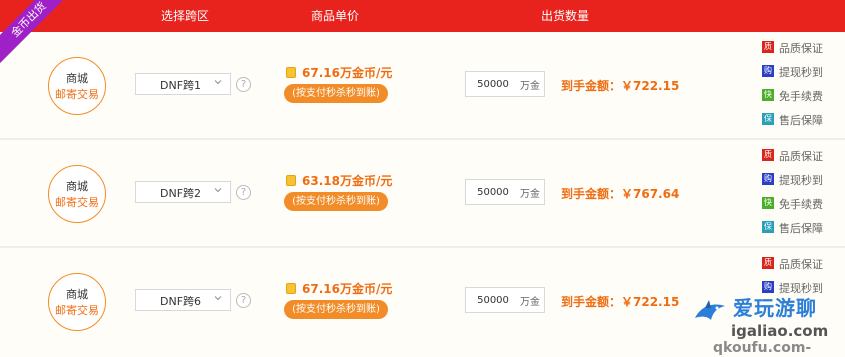 The width and height of the screenshot is (845, 357). I want to click on server-select: DNF跨2, so click(183, 192).